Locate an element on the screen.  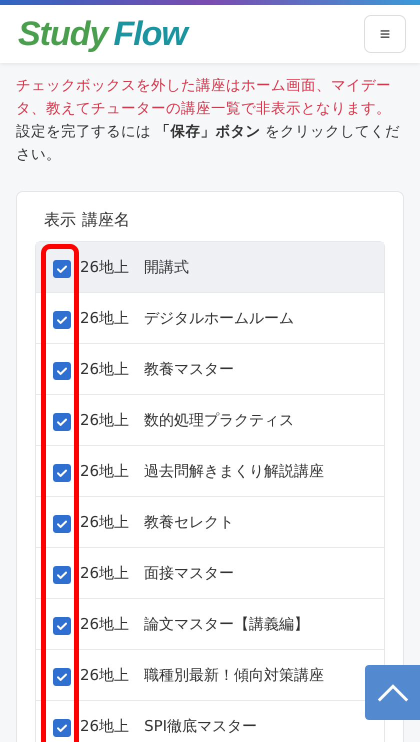
course-row: 26地上 開講式 is located at coordinates (210, 267).